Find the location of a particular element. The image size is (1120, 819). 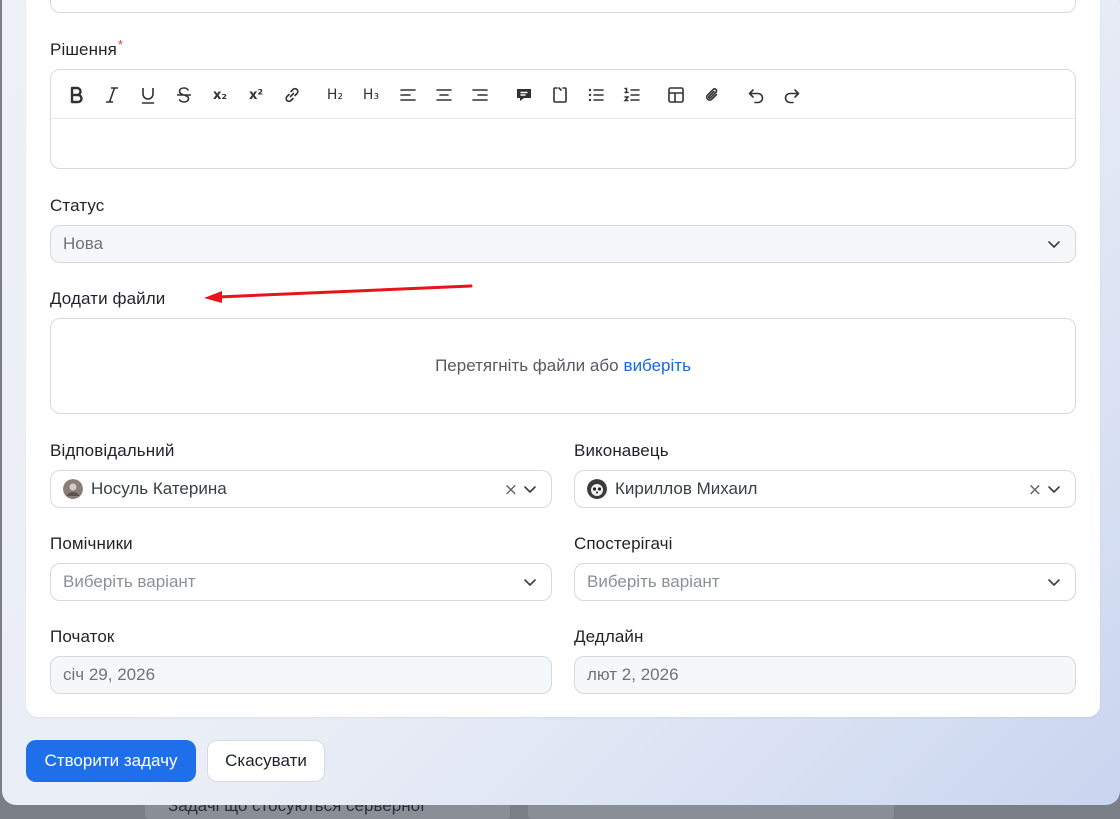

create-task-button: Створити задачу is located at coordinates (111, 761).